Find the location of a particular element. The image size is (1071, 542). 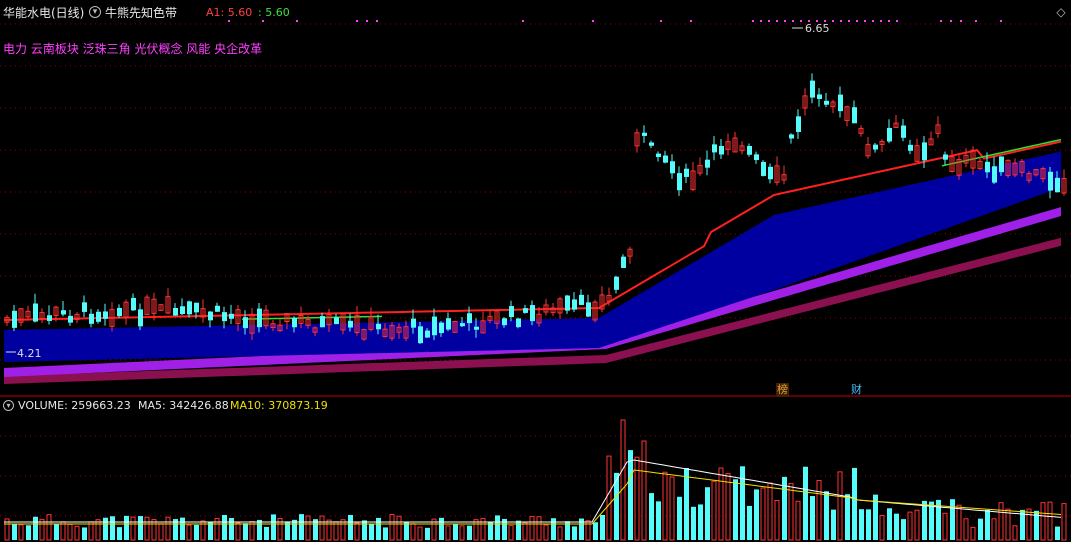

low-price-label: 4.21 is located at coordinates (29, 353).